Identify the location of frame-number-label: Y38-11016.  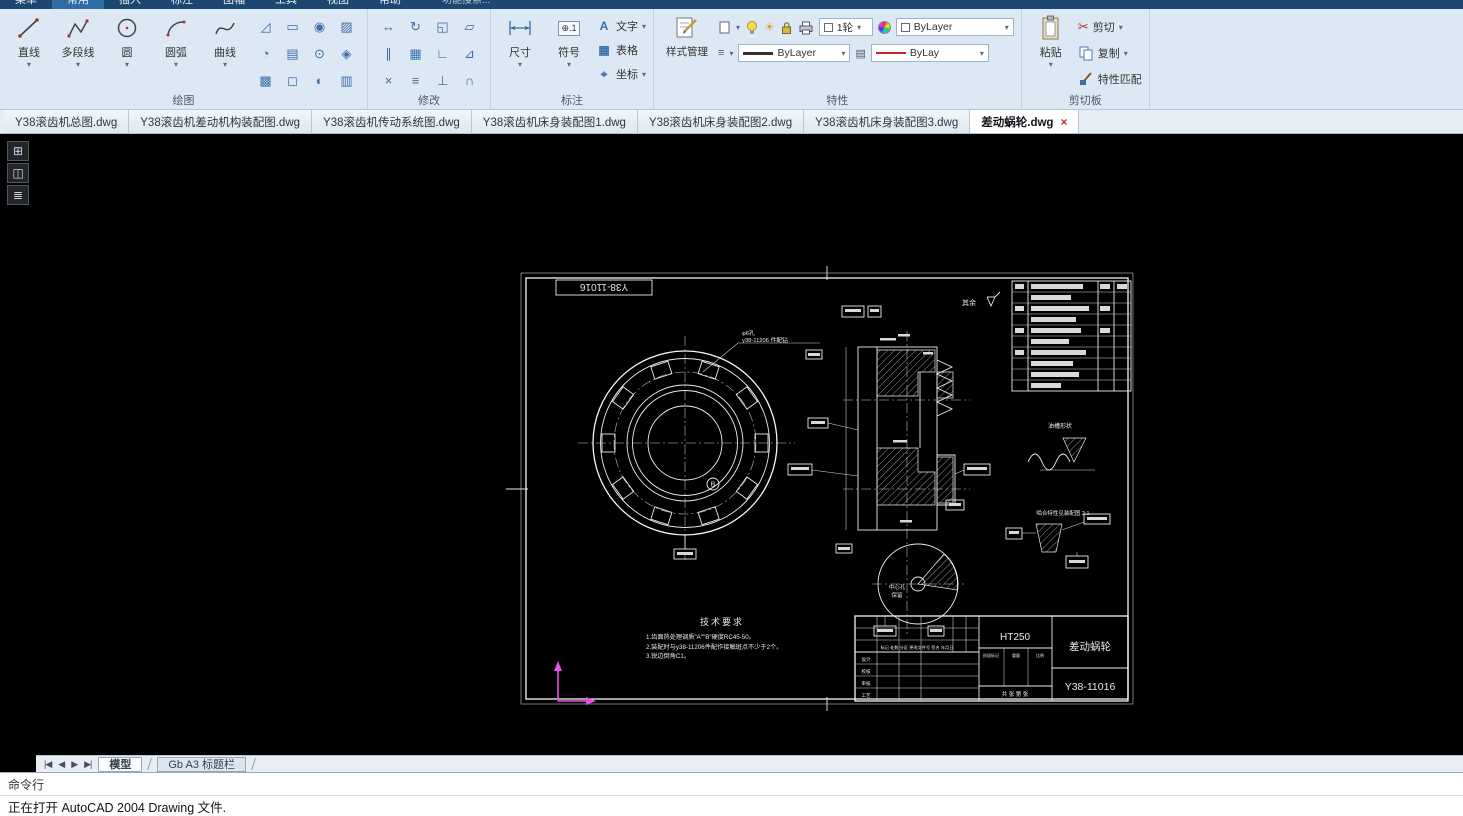
(603, 286).